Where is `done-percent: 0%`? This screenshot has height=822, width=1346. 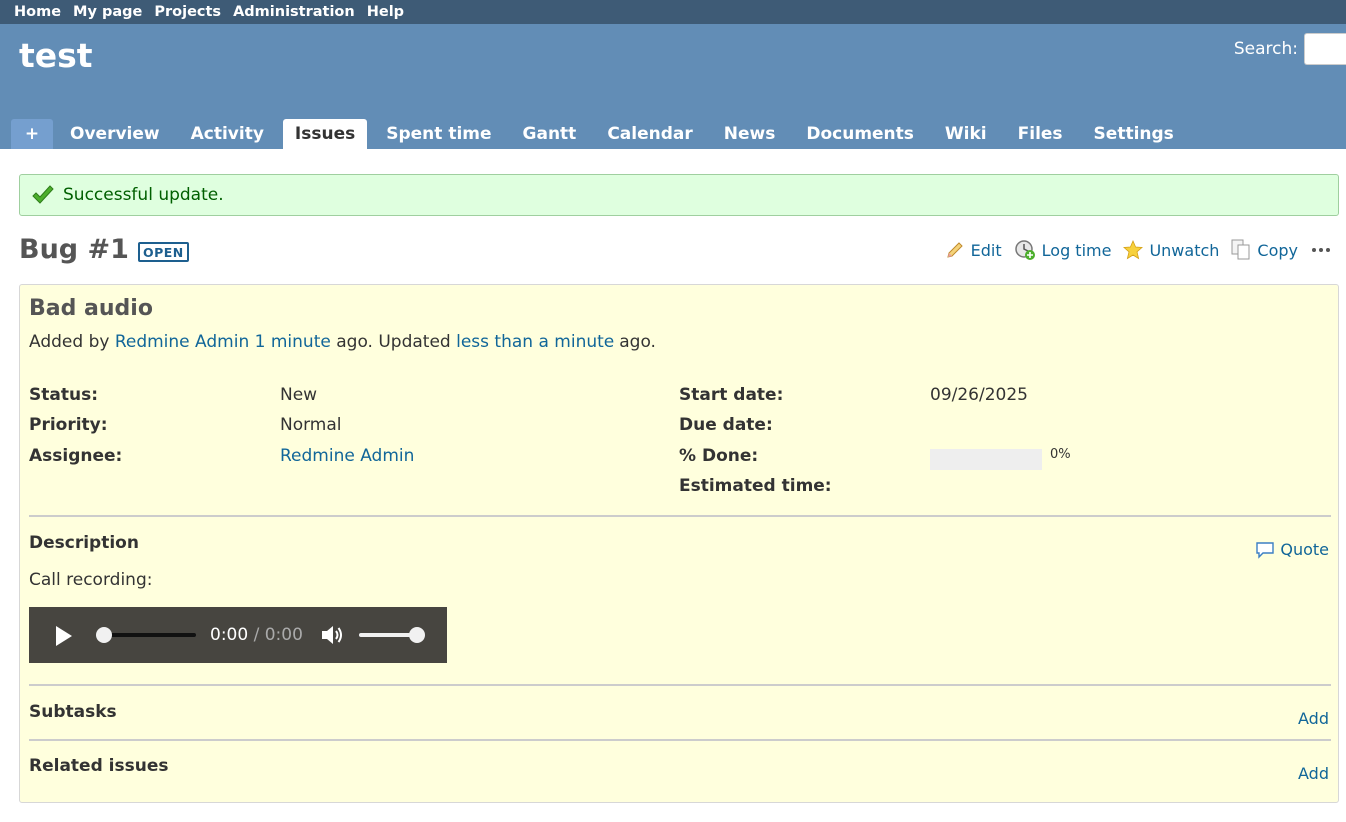
done-percent: 0% is located at coordinates (1060, 454).